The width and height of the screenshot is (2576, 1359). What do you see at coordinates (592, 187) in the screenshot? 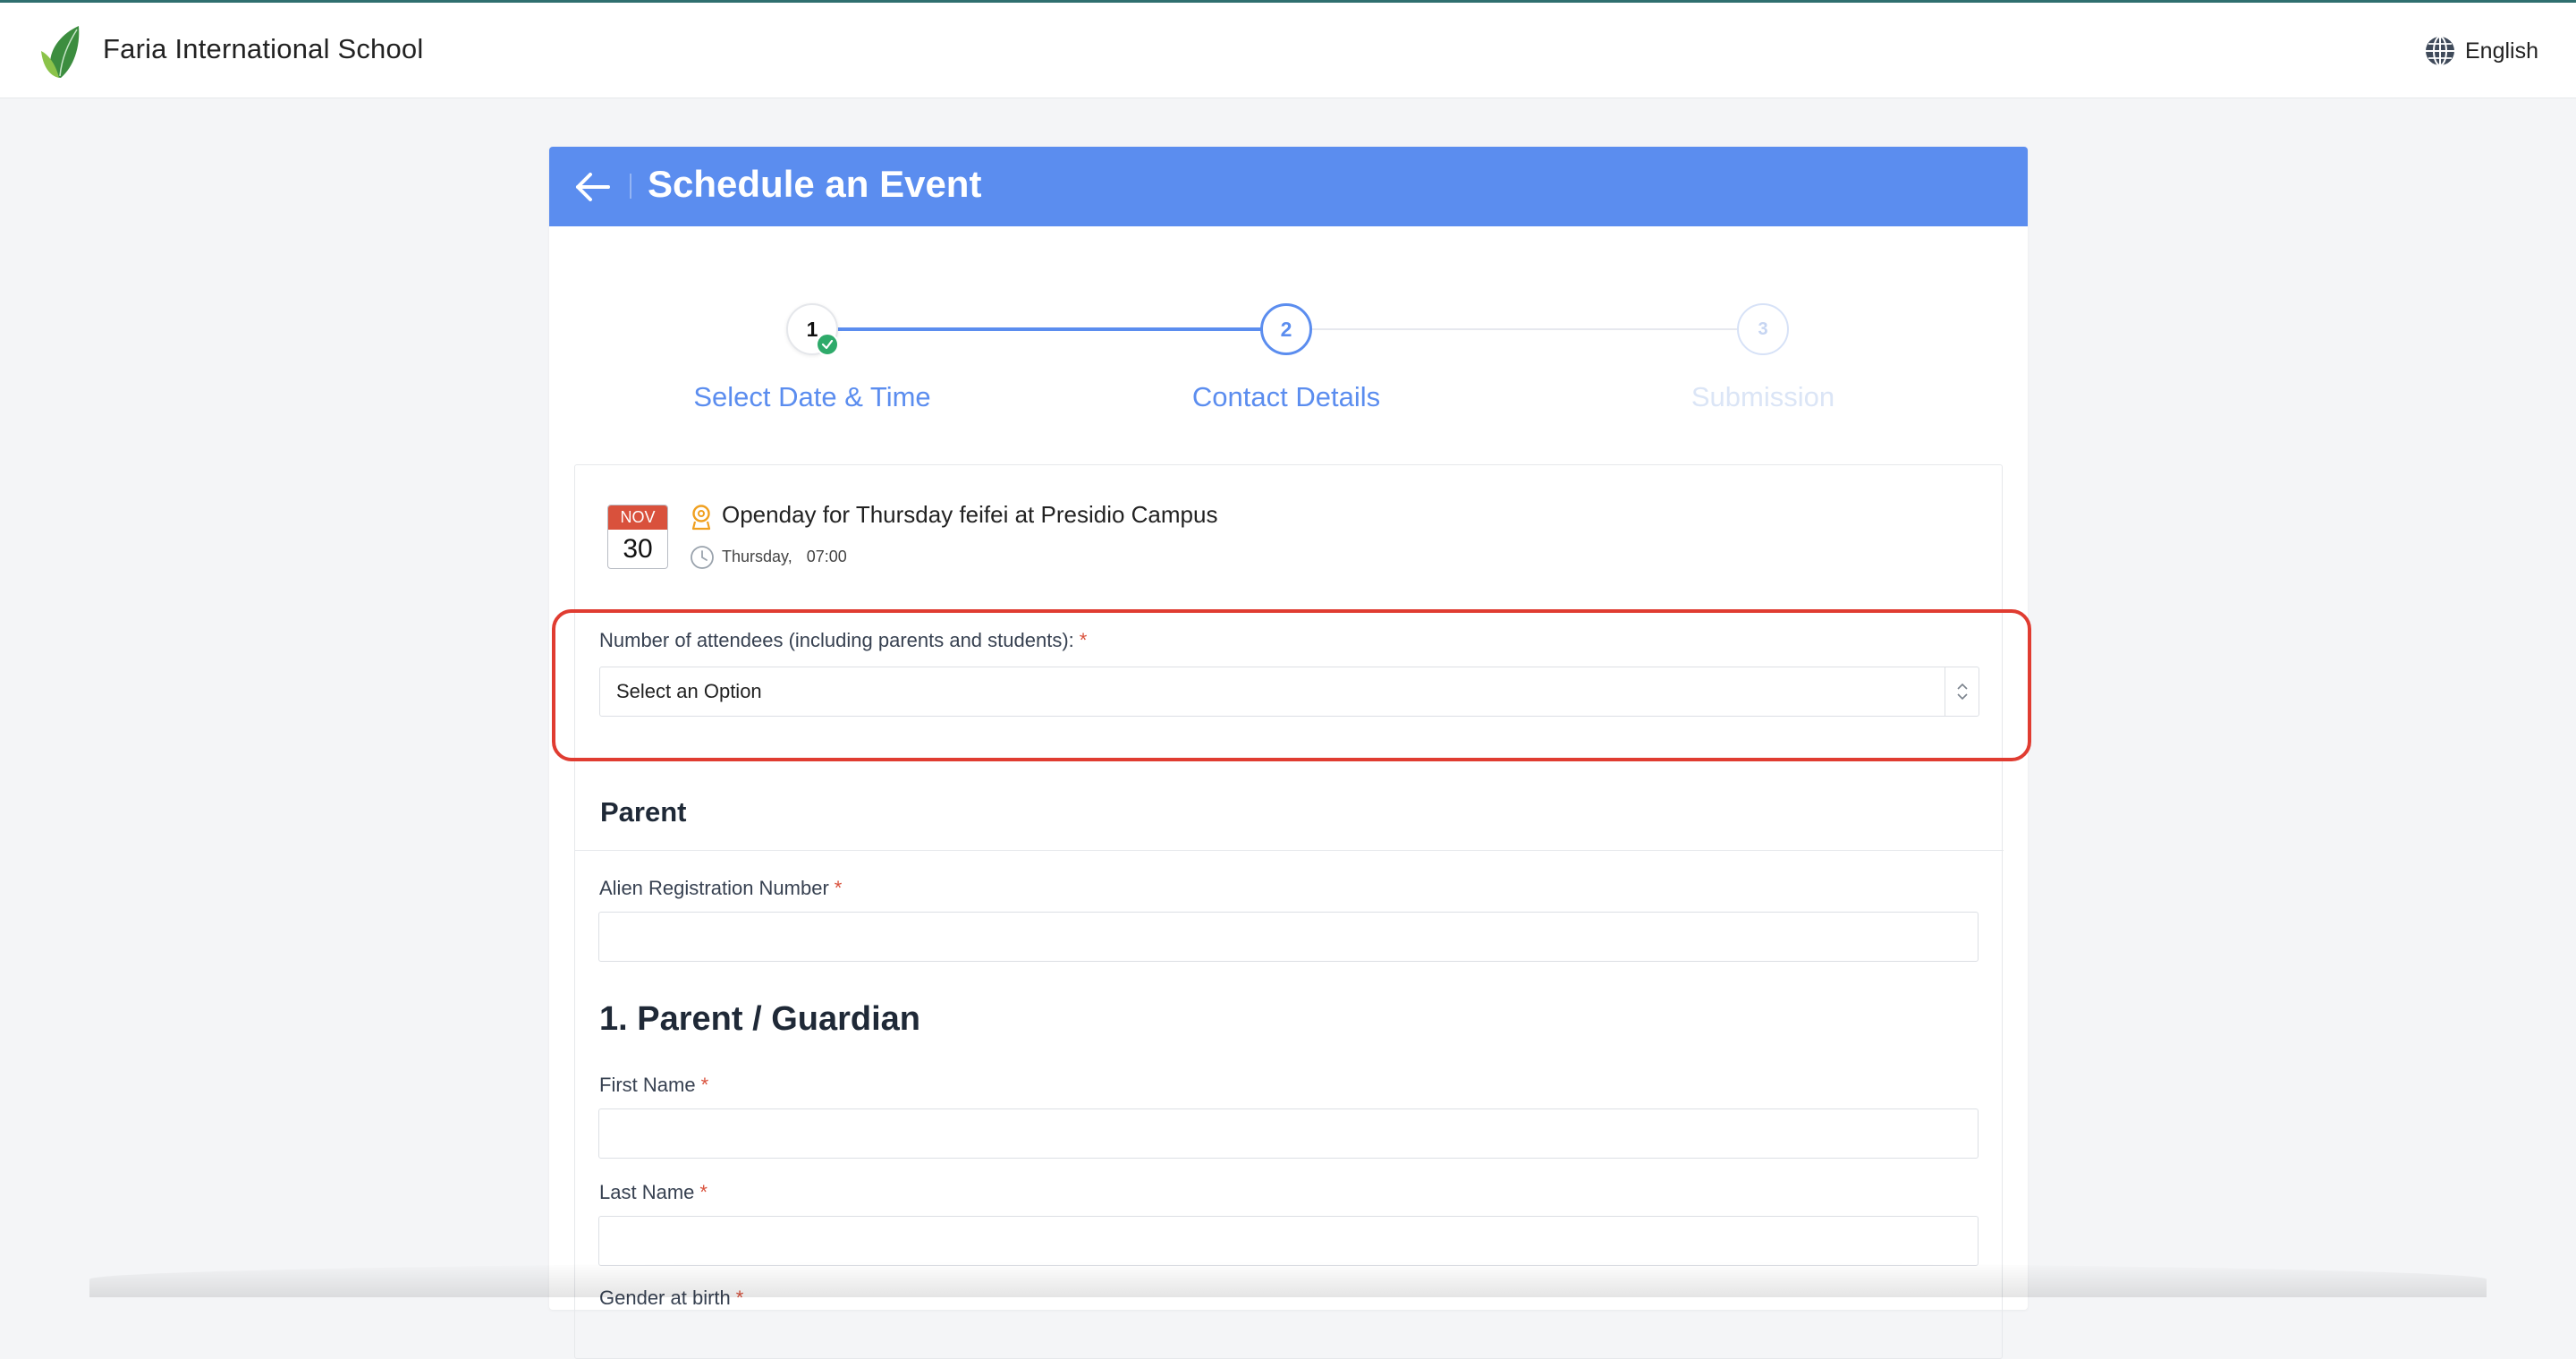
I see `back-arrow-icon` at bounding box center [592, 187].